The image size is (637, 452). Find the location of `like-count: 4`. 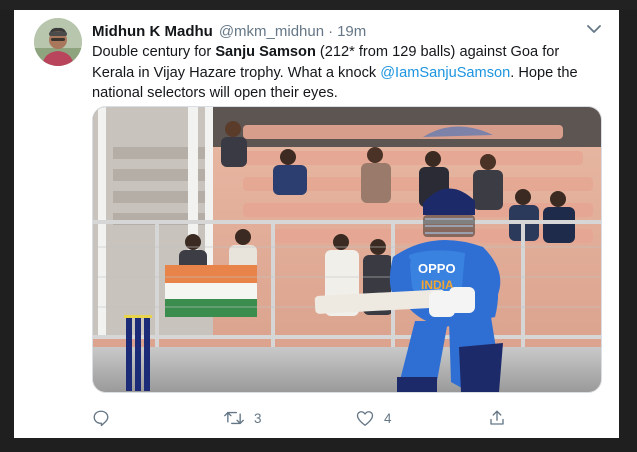

like-count: 4 is located at coordinates (388, 418).